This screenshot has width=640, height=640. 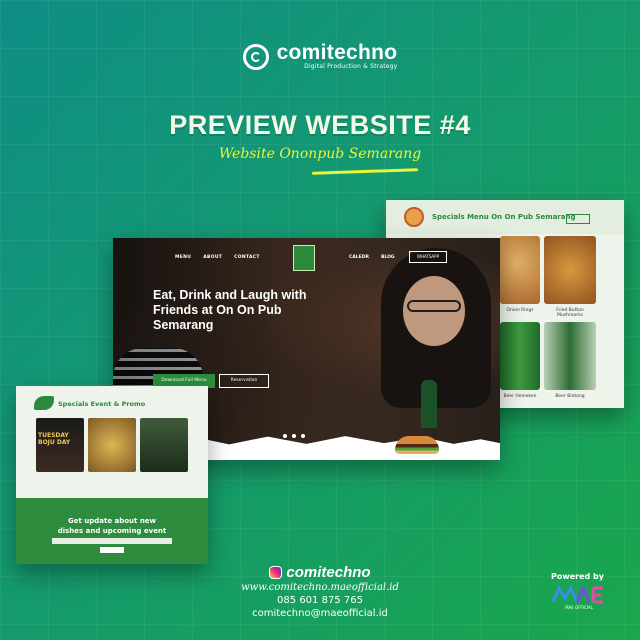 I want to click on poster-text: TUESDAY BOJU DAY, so click(x=54, y=439).